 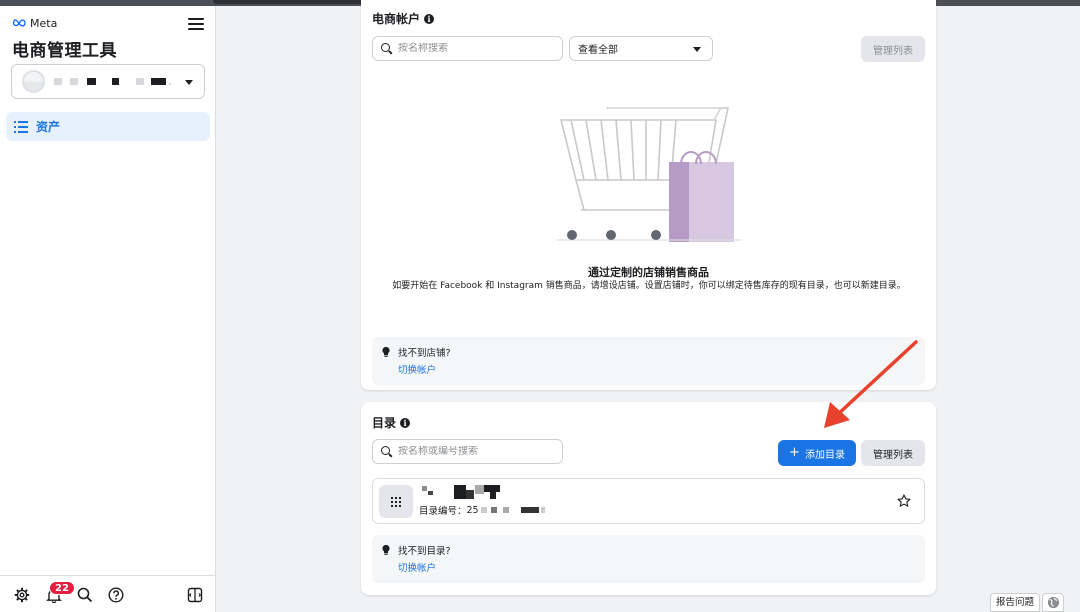 I want to click on sidebar-footer: 22, so click(x=107, y=593).